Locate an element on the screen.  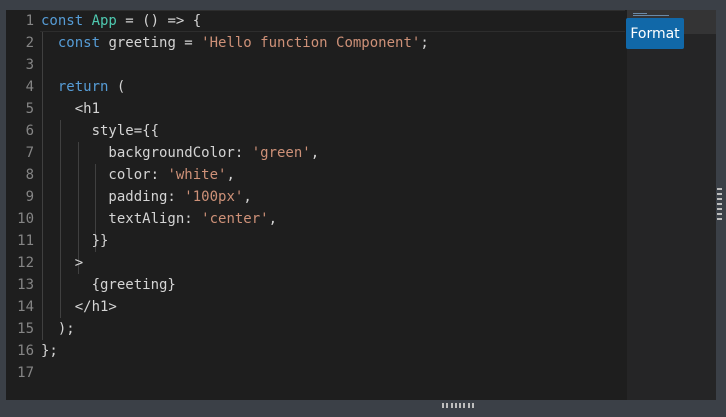
code-token: 'green' is located at coordinates (281, 153).